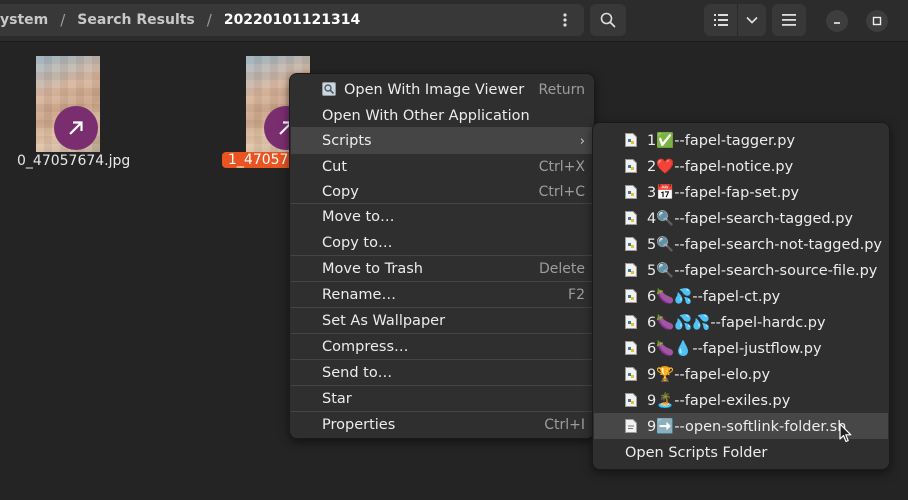  I want to click on menu-item-accelerator: F2, so click(576, 295).